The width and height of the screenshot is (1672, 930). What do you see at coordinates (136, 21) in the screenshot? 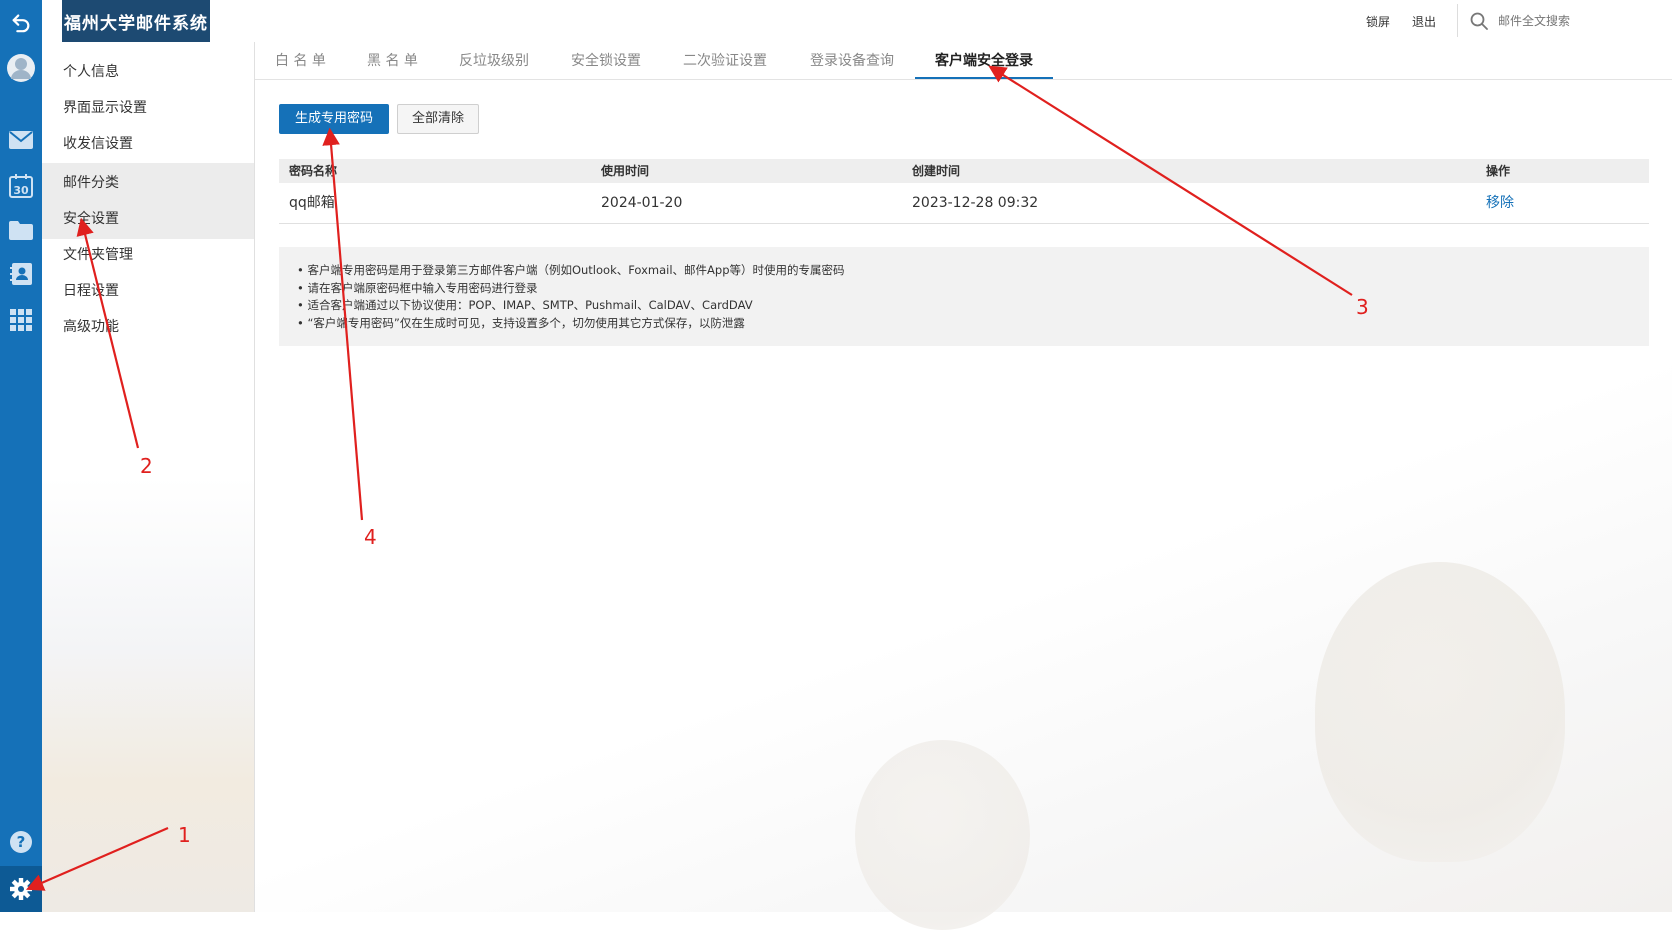
I see `app-logo: 福州大学邮件系统` at bounding box center [136, 21].